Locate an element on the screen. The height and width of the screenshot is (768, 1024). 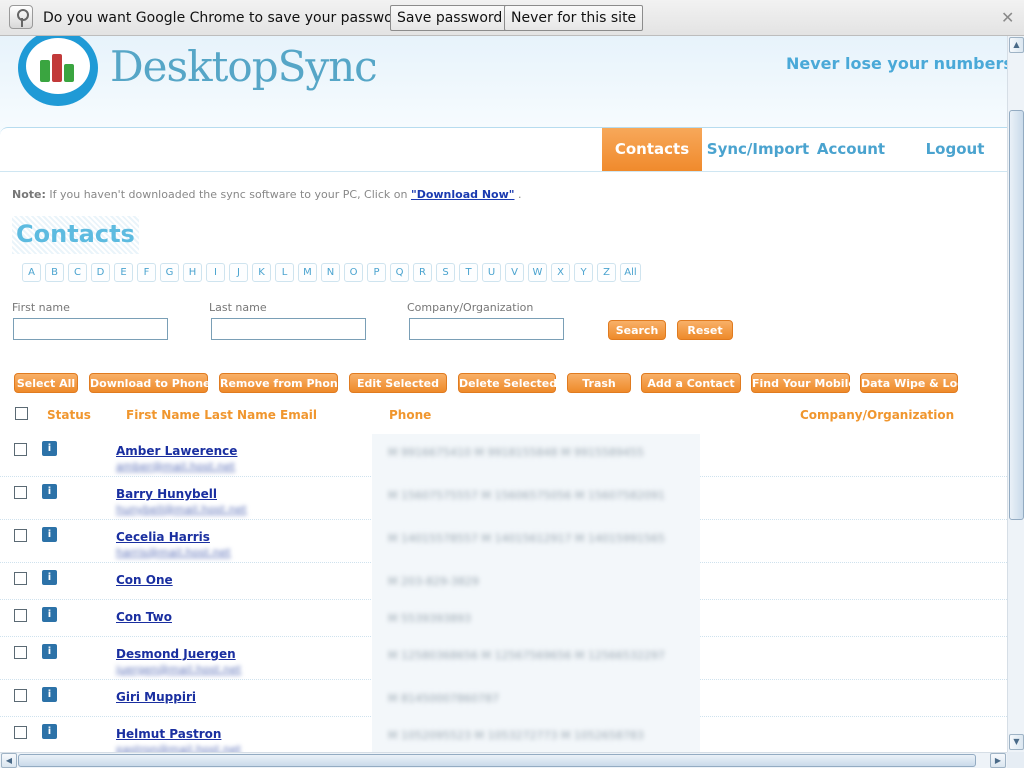
alpha-filter-c: C is located at coordinates (77, 272).